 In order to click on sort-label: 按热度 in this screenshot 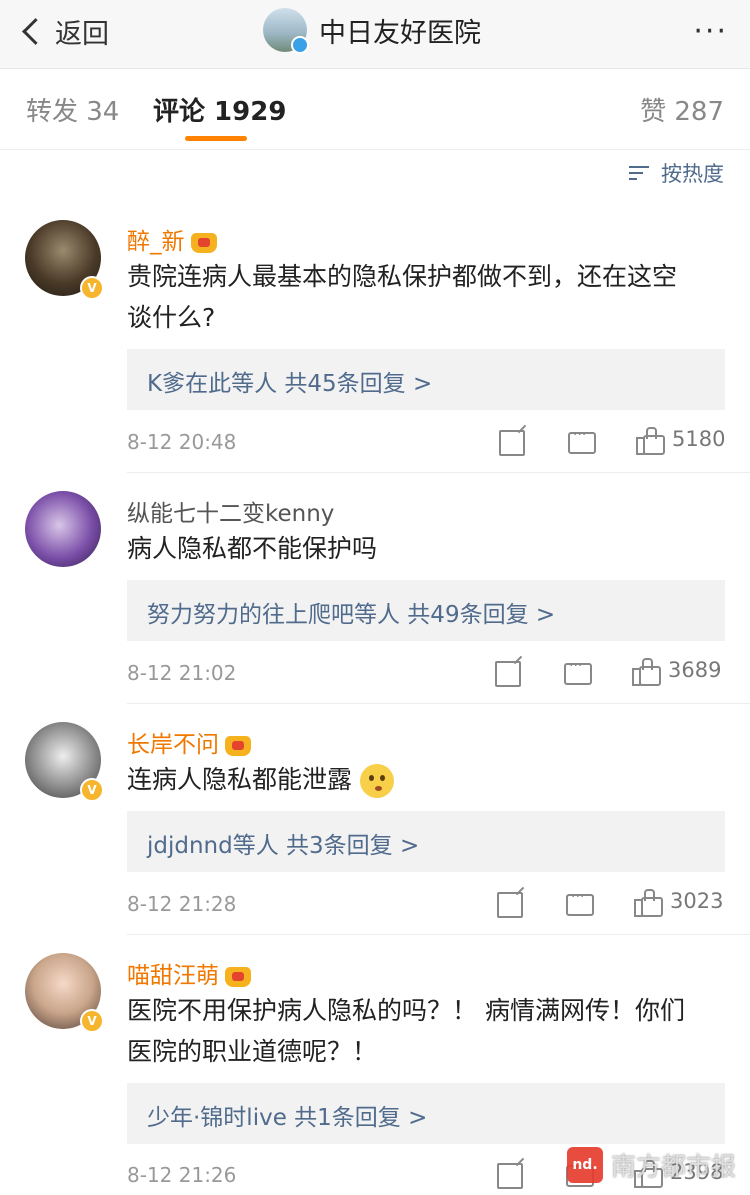, I will do `click(692, 174)`.